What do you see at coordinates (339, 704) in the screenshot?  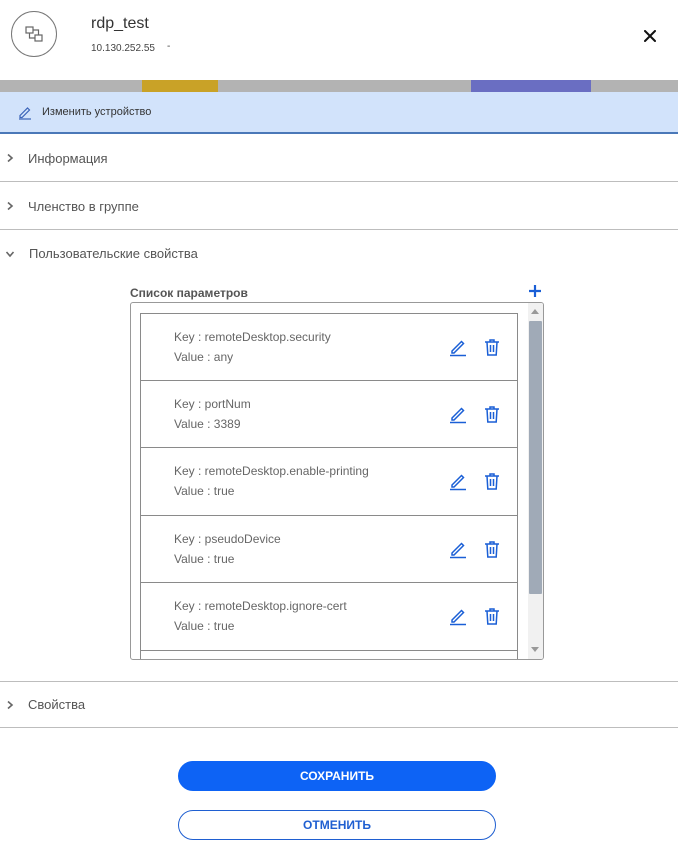 I see `section-properties: Свойства` at bounding box center [339, 704].